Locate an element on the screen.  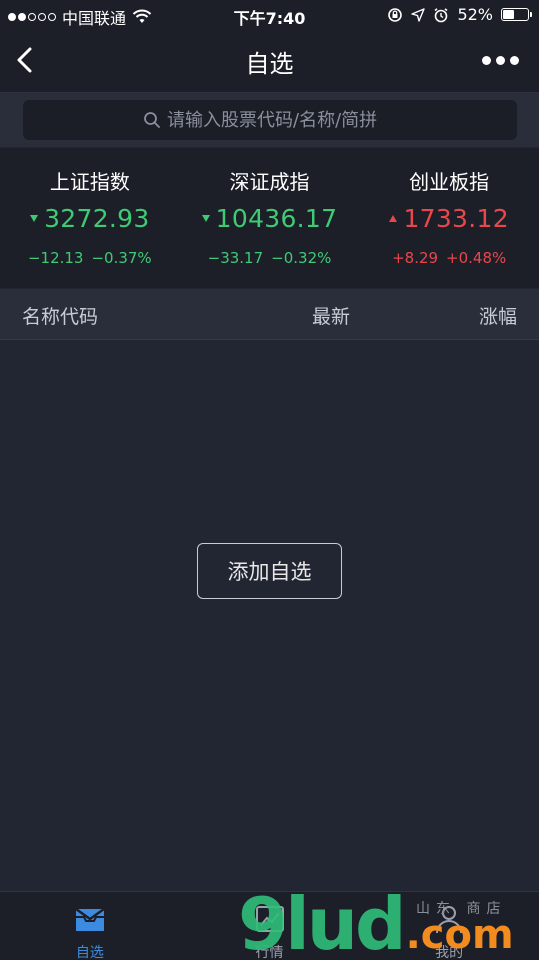
search-input is located at coordinates (282, 120).